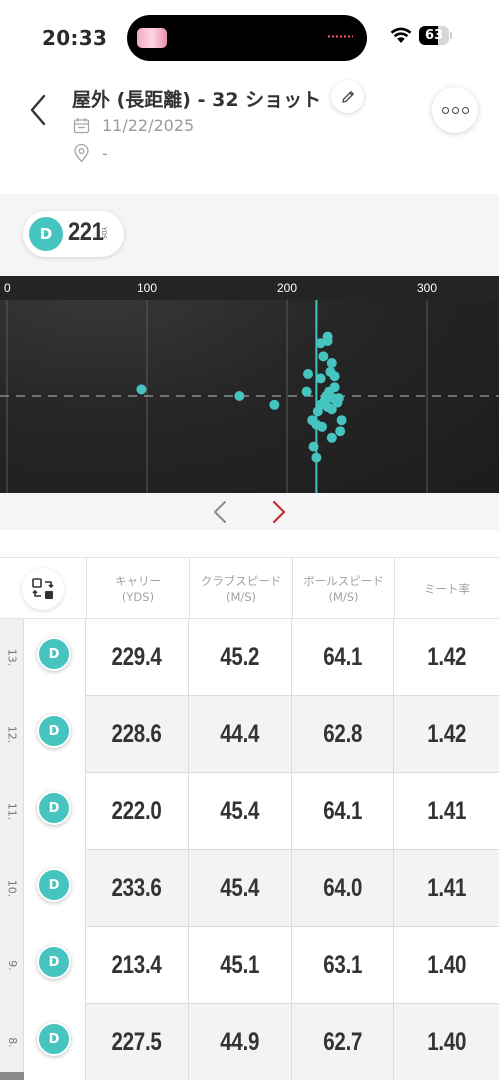  I want to click on shot-number: 9., so click(12, 965).